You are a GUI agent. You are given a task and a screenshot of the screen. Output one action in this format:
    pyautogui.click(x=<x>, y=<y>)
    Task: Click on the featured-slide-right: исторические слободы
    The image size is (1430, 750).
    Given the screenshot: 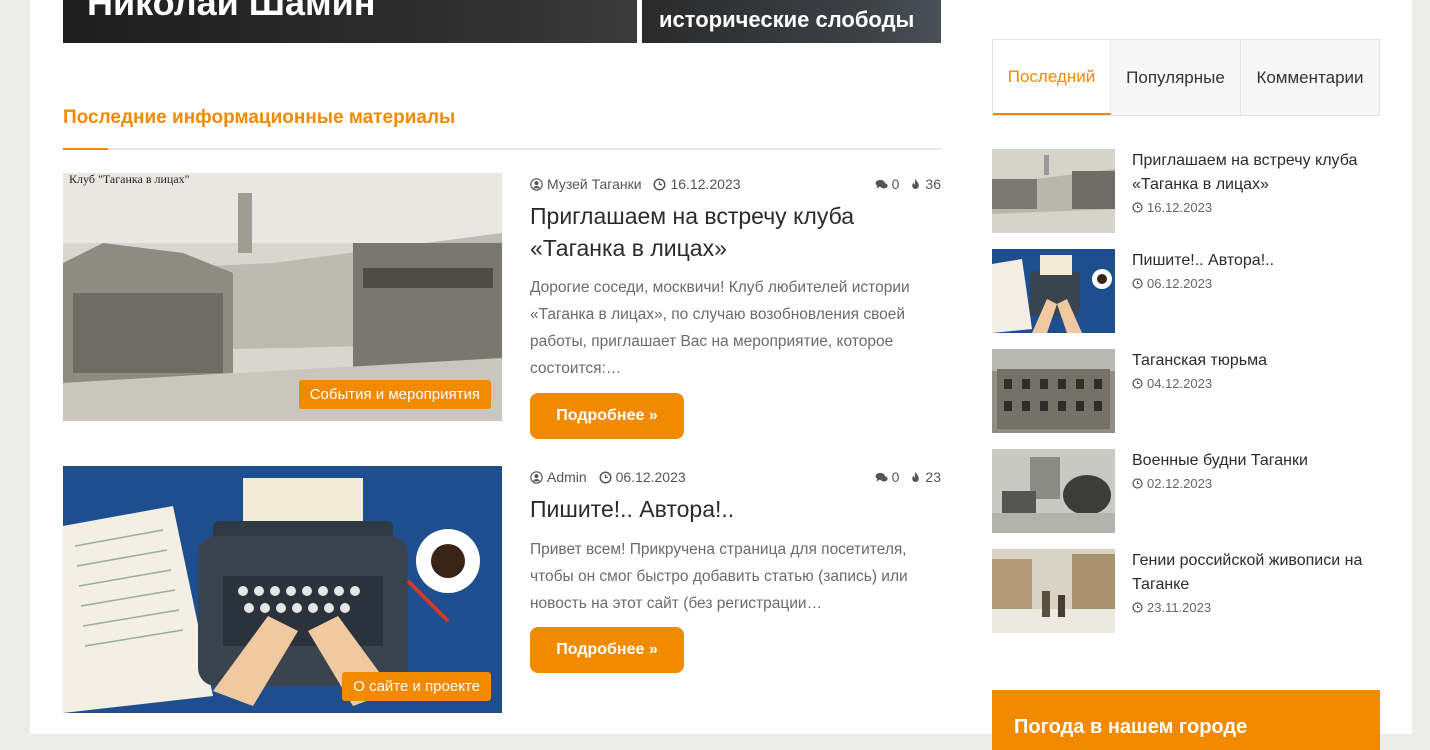 What is the action you would take?
    pyautogui.click(x=791, y=21)
    